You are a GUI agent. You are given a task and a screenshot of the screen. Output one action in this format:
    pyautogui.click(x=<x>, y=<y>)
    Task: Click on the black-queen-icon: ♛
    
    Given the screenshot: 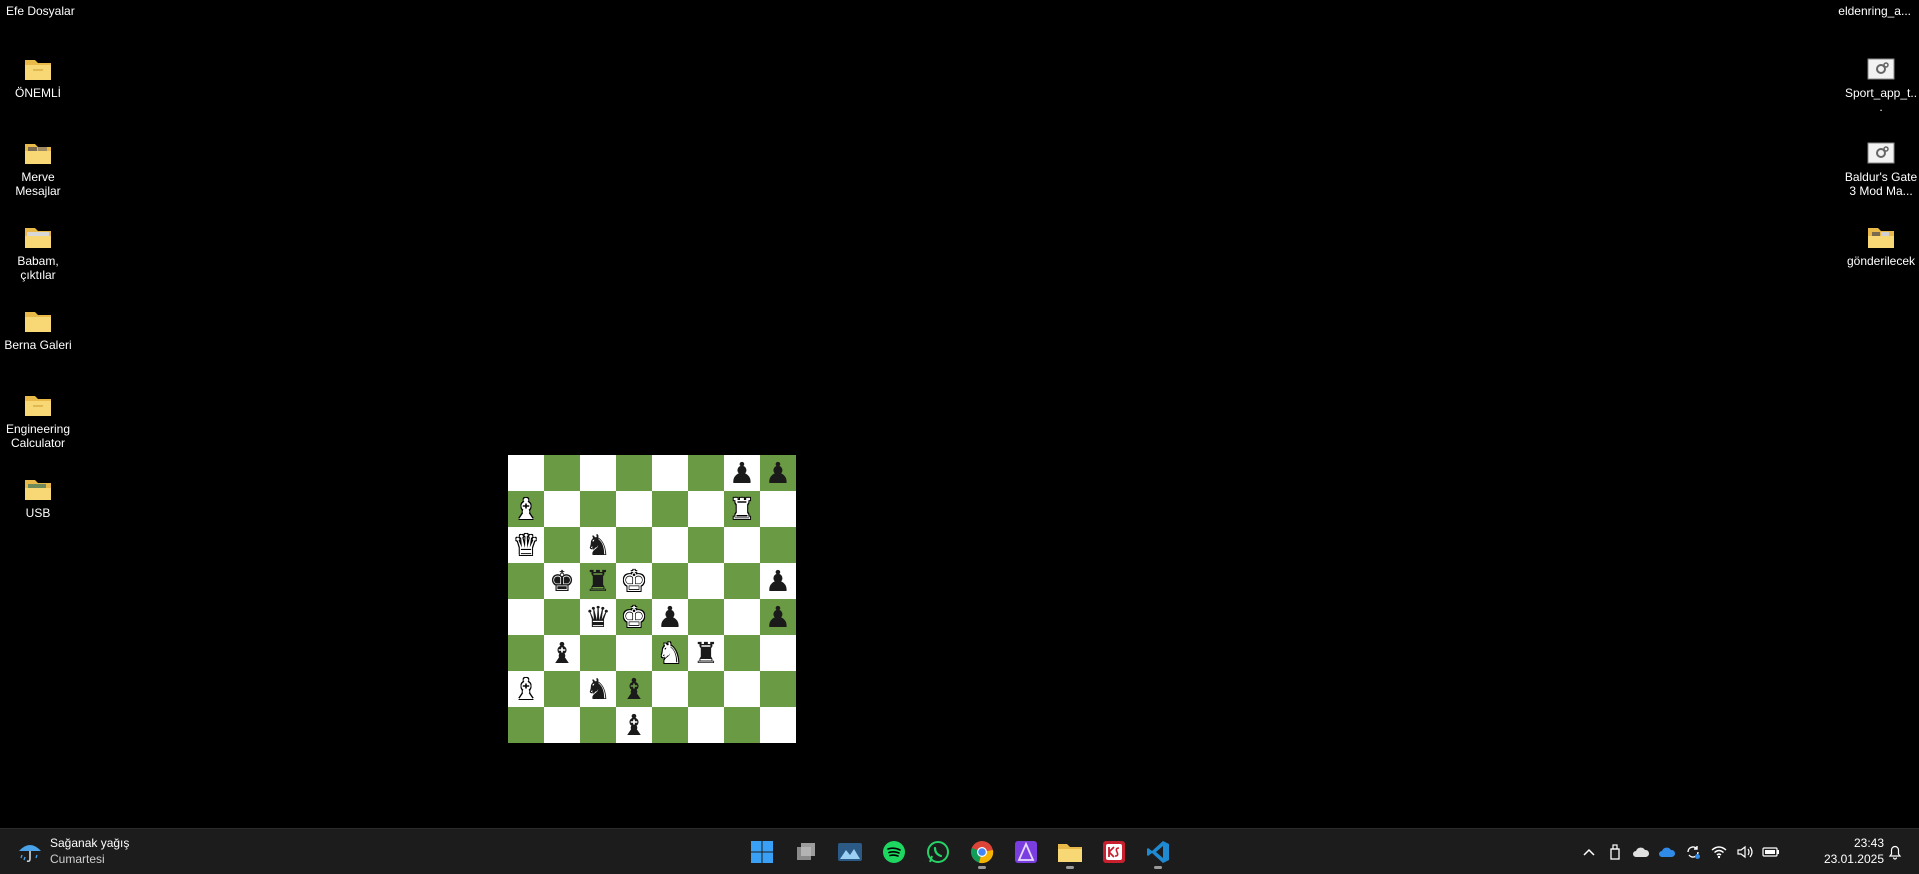 What is the action you would take?
    pyautogui.click(x=598, y=617)
    